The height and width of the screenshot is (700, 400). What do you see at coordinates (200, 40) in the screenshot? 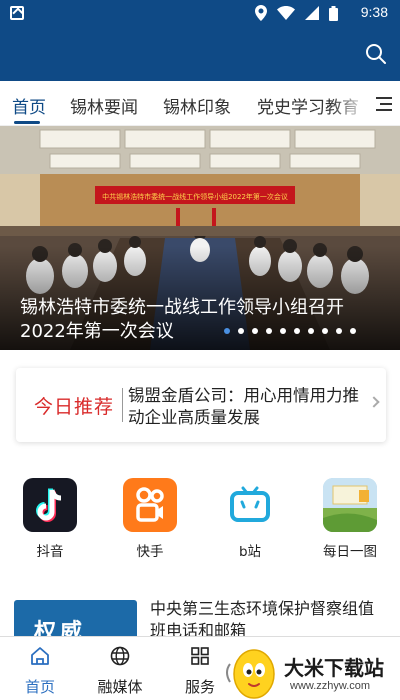
I see `app-header: 9:38` at bounding box center [200, 40].